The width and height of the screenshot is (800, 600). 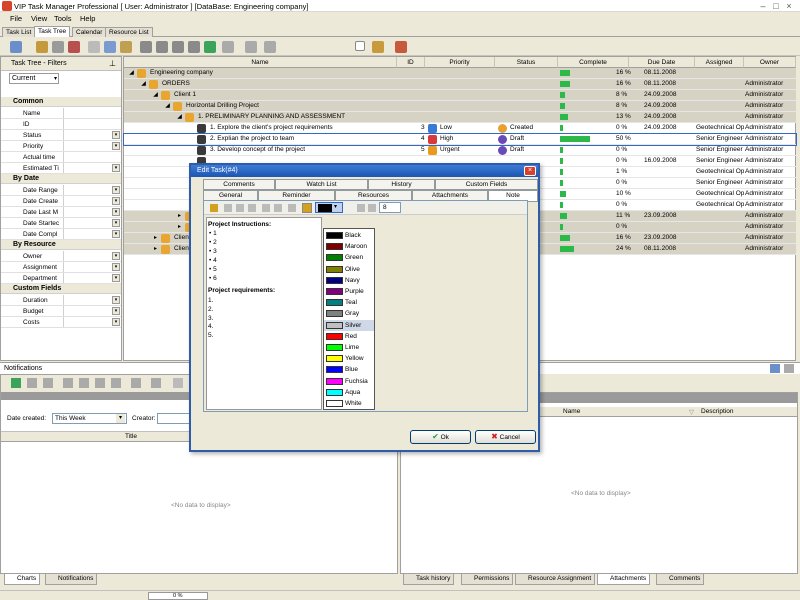 I want to click on dock-icon, so click(x=775, y=368).